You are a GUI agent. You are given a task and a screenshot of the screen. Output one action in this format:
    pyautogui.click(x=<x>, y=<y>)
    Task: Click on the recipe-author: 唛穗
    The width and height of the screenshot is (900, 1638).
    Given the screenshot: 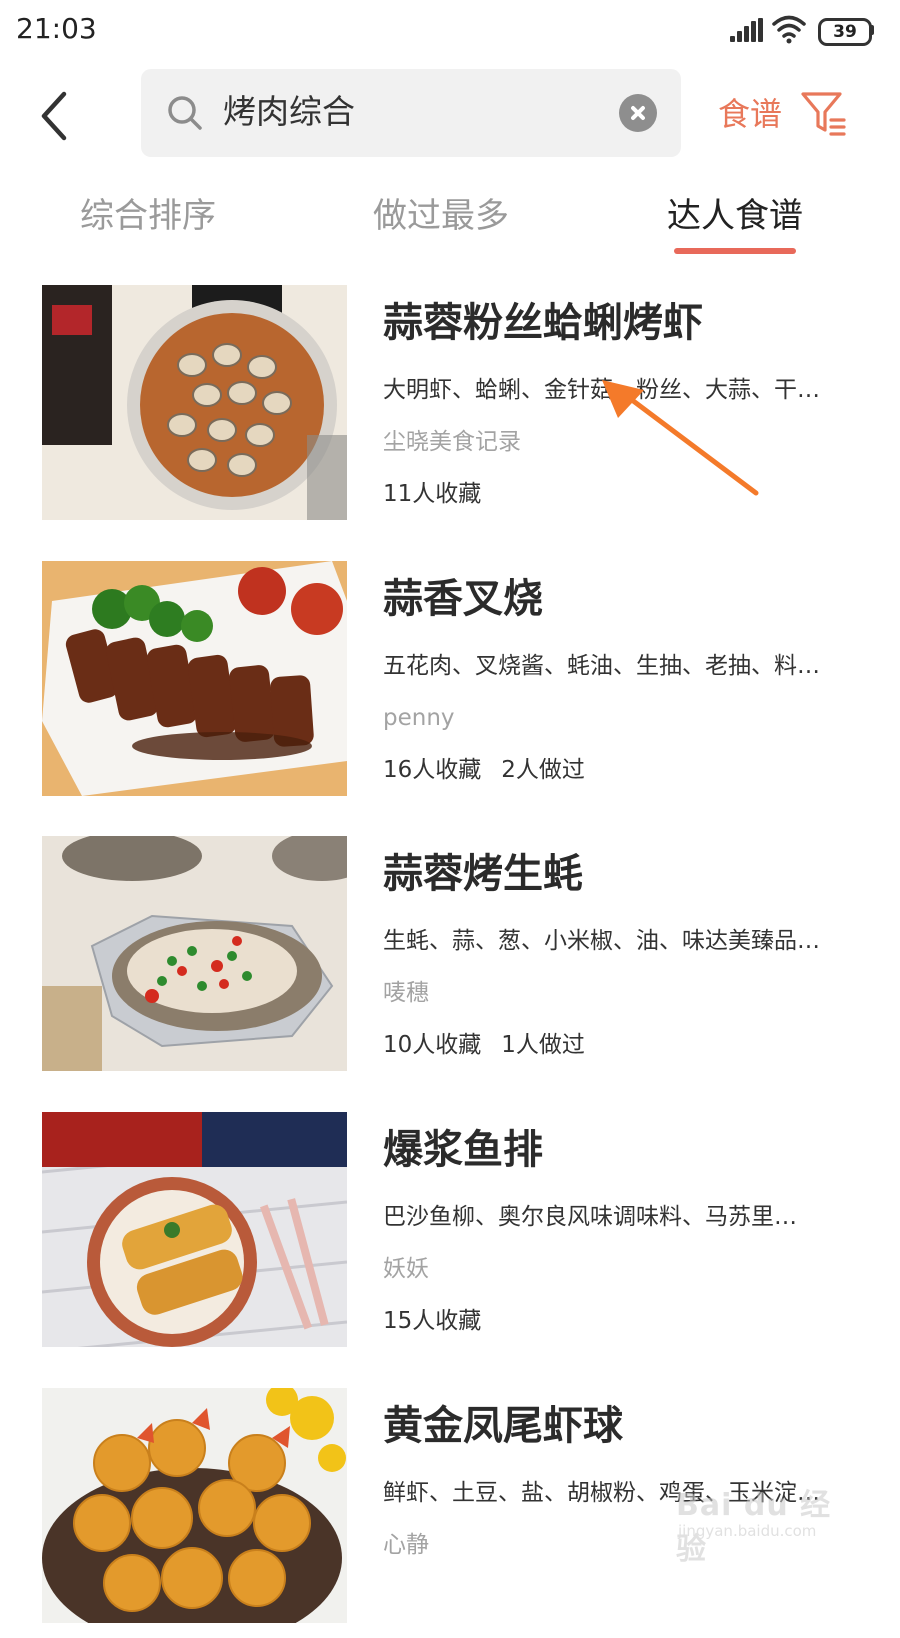 What is the action you would take?
    pyautogui.click(x=406, y=993)
    